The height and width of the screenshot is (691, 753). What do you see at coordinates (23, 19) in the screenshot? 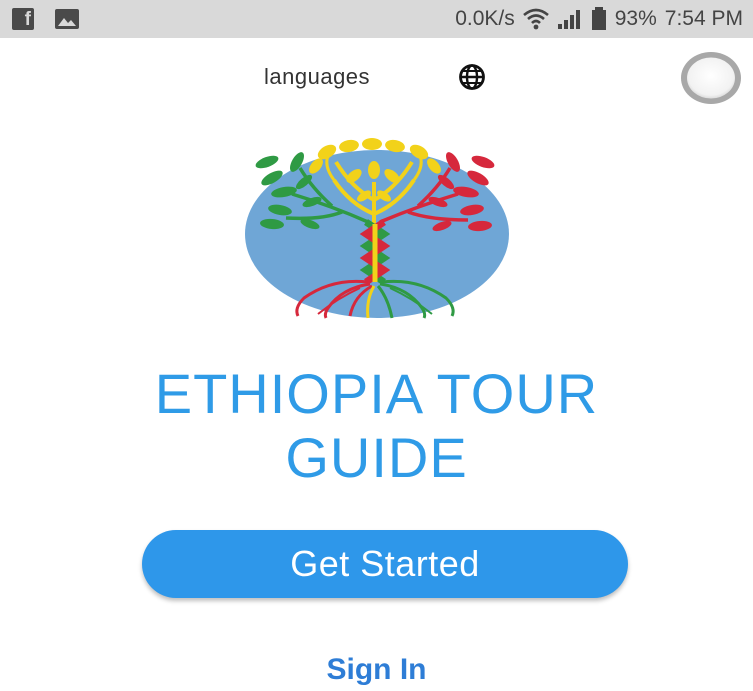
I see `facebook-icon: f` at bounding box center [23, 19].